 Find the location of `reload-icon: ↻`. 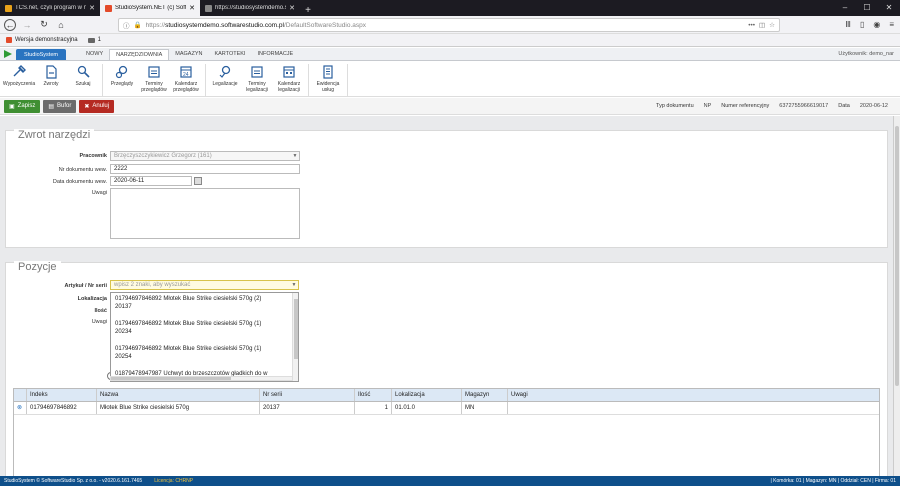

reload-icon: ↻ is located at coordinates (44, 25).